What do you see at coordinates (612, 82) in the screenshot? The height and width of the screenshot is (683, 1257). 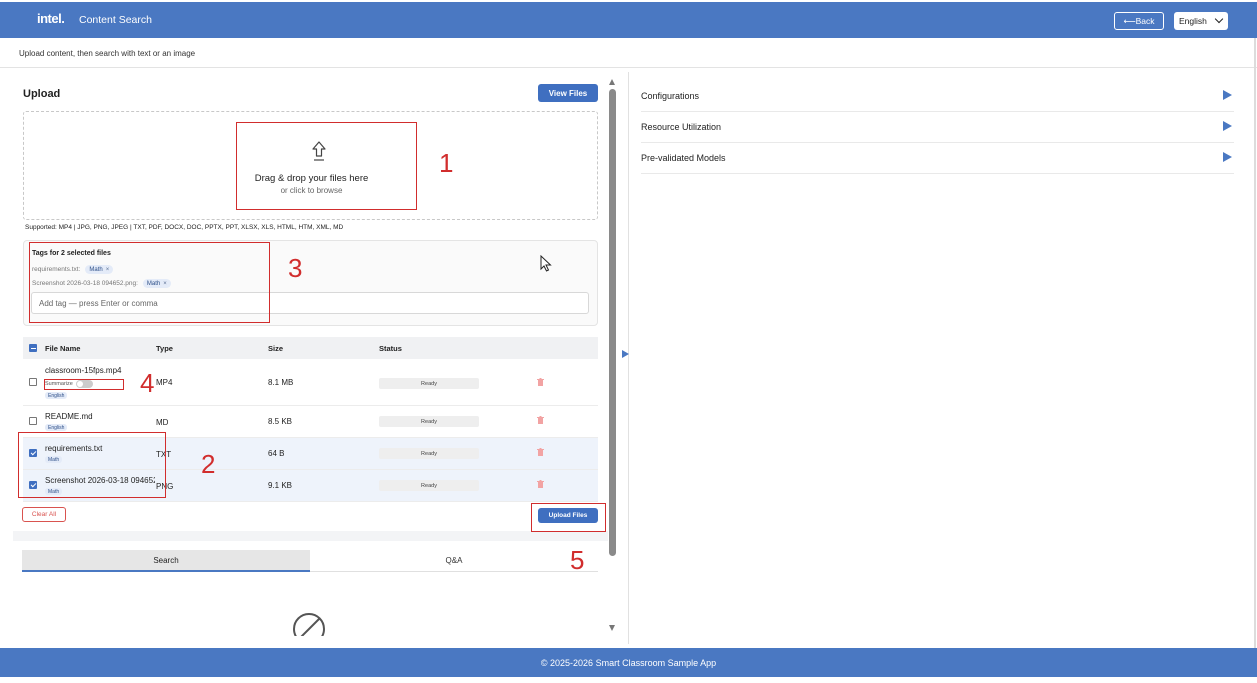 I see `scroll-up-icon` at bounding box center [612, 82].